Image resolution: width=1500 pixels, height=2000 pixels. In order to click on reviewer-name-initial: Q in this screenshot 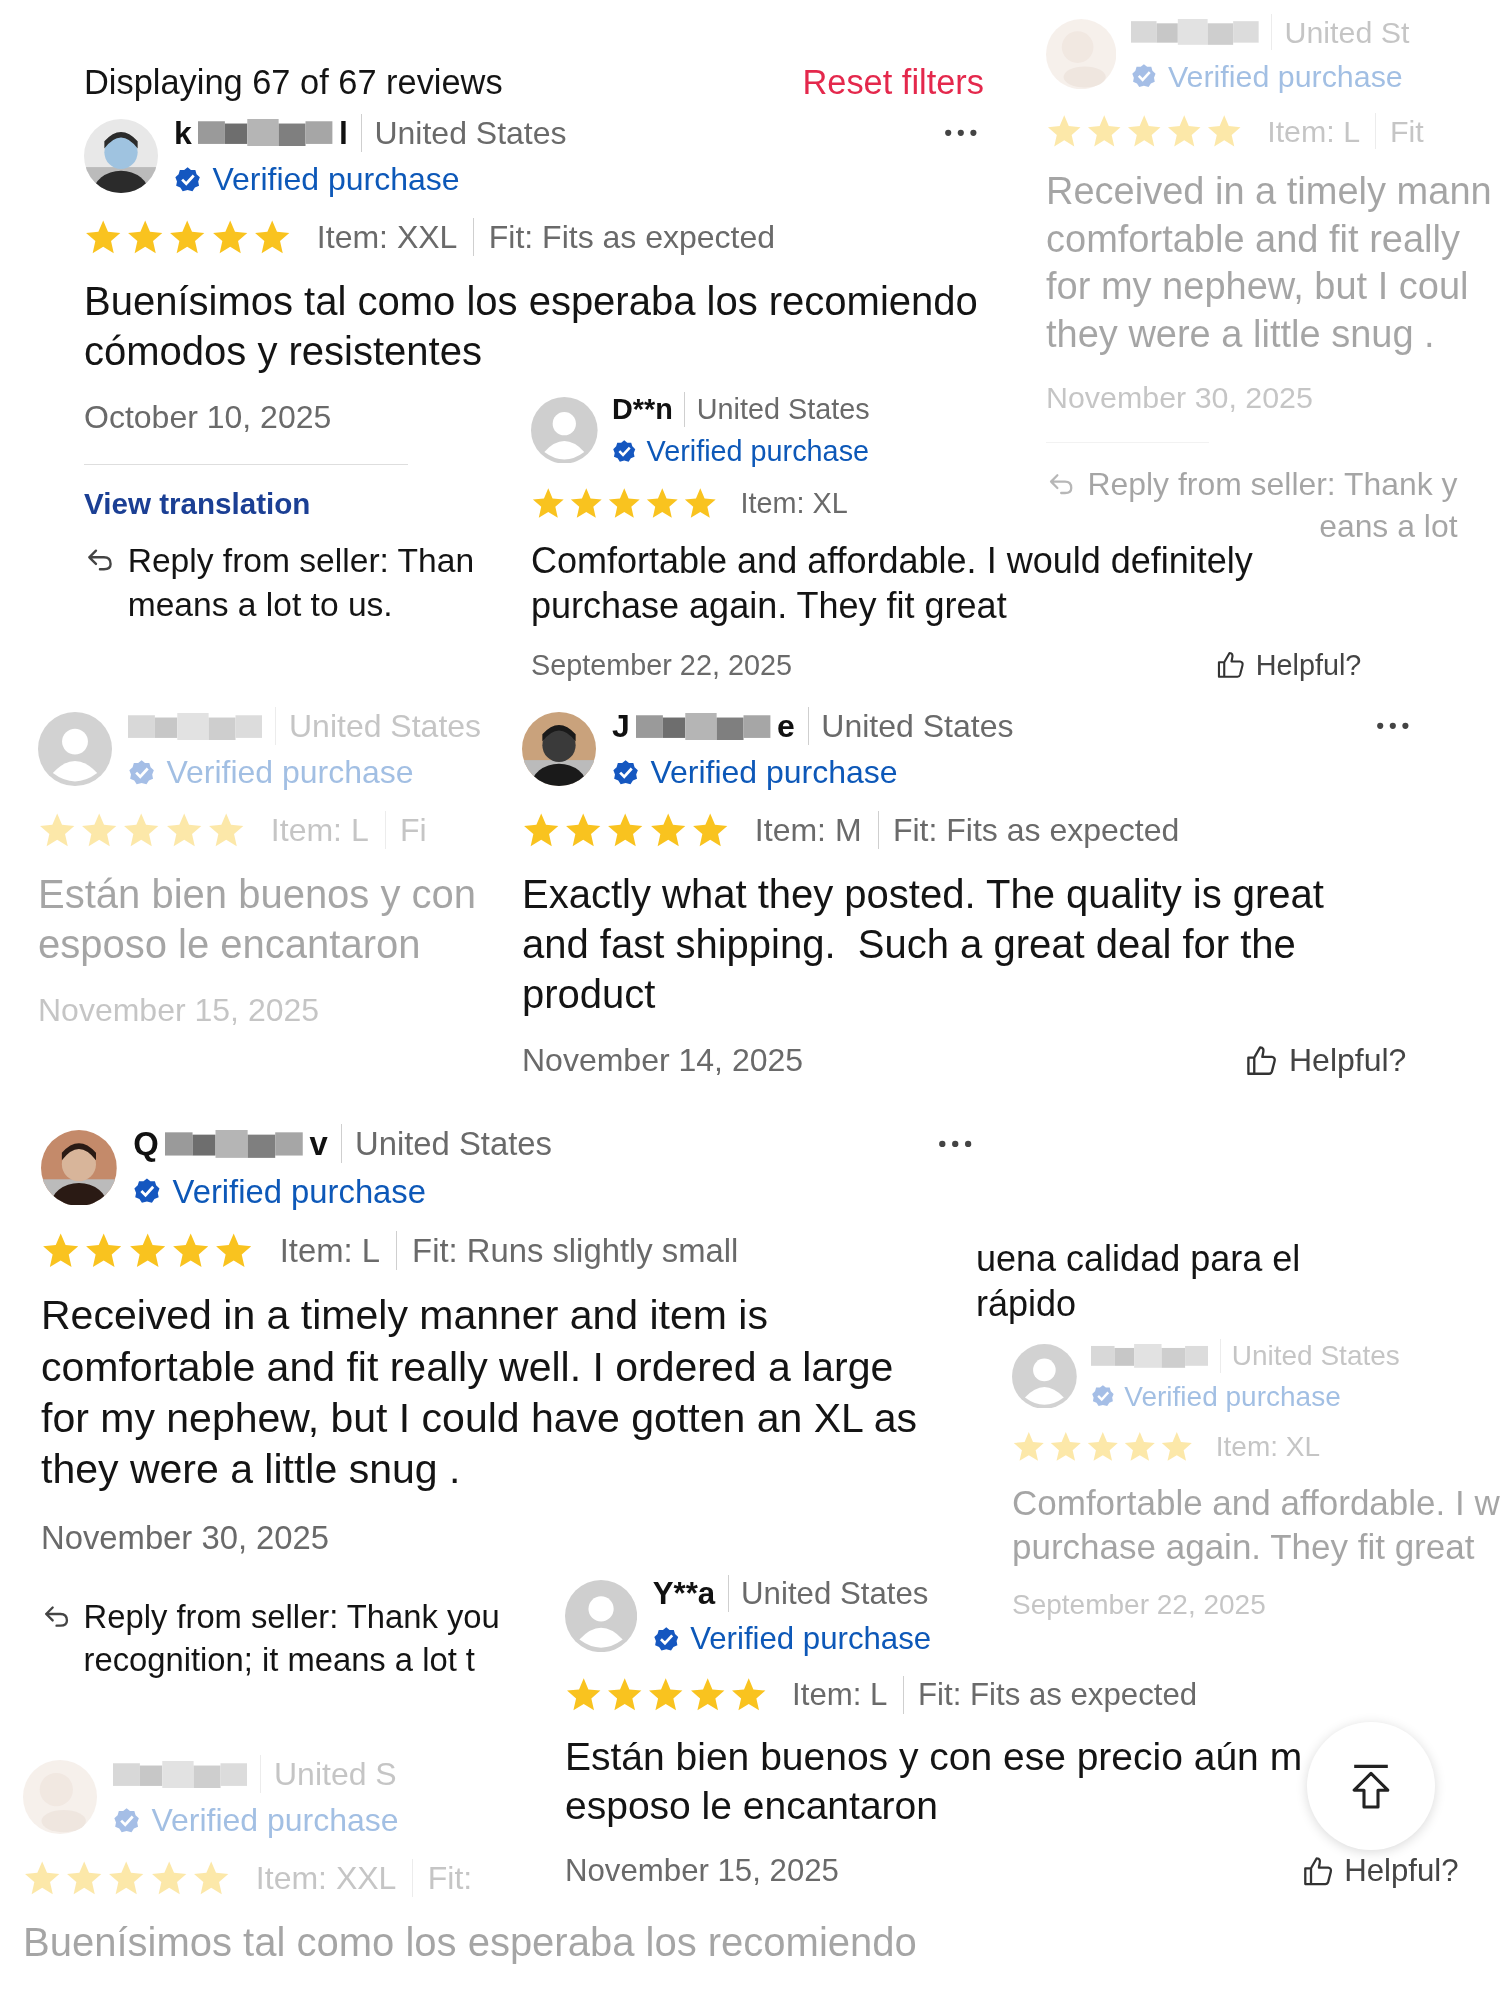, I will do `click(146, 1144)`.